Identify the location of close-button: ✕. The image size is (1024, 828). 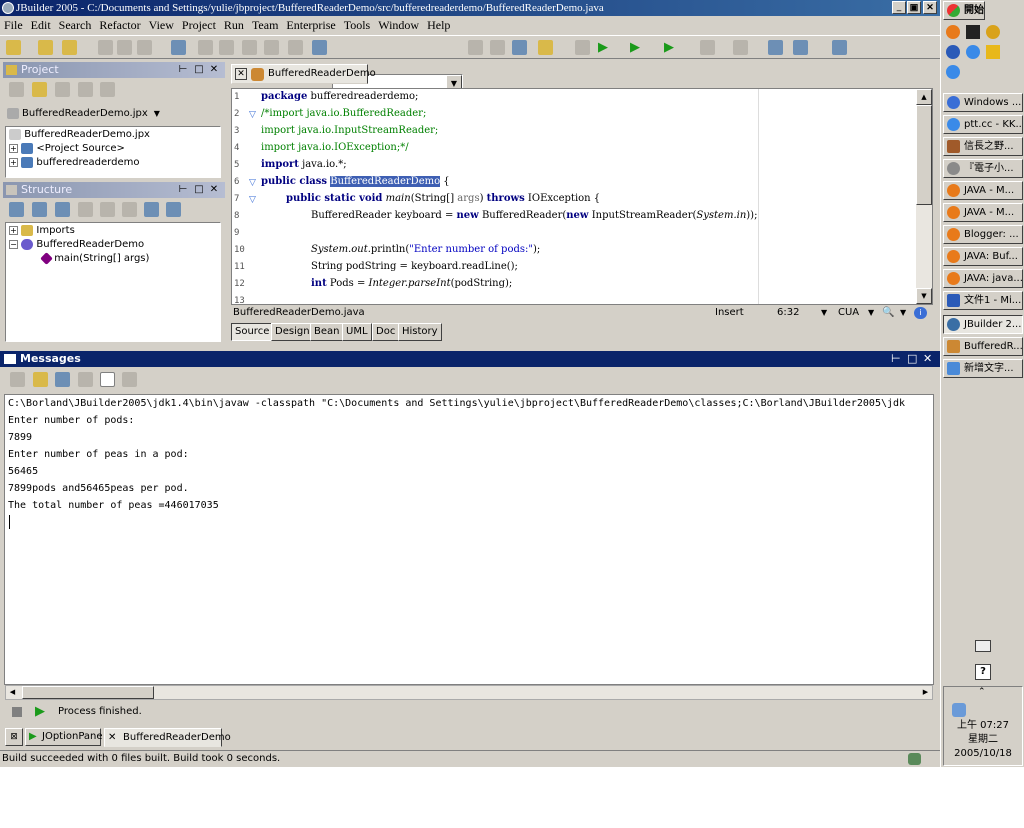
(930, 7).